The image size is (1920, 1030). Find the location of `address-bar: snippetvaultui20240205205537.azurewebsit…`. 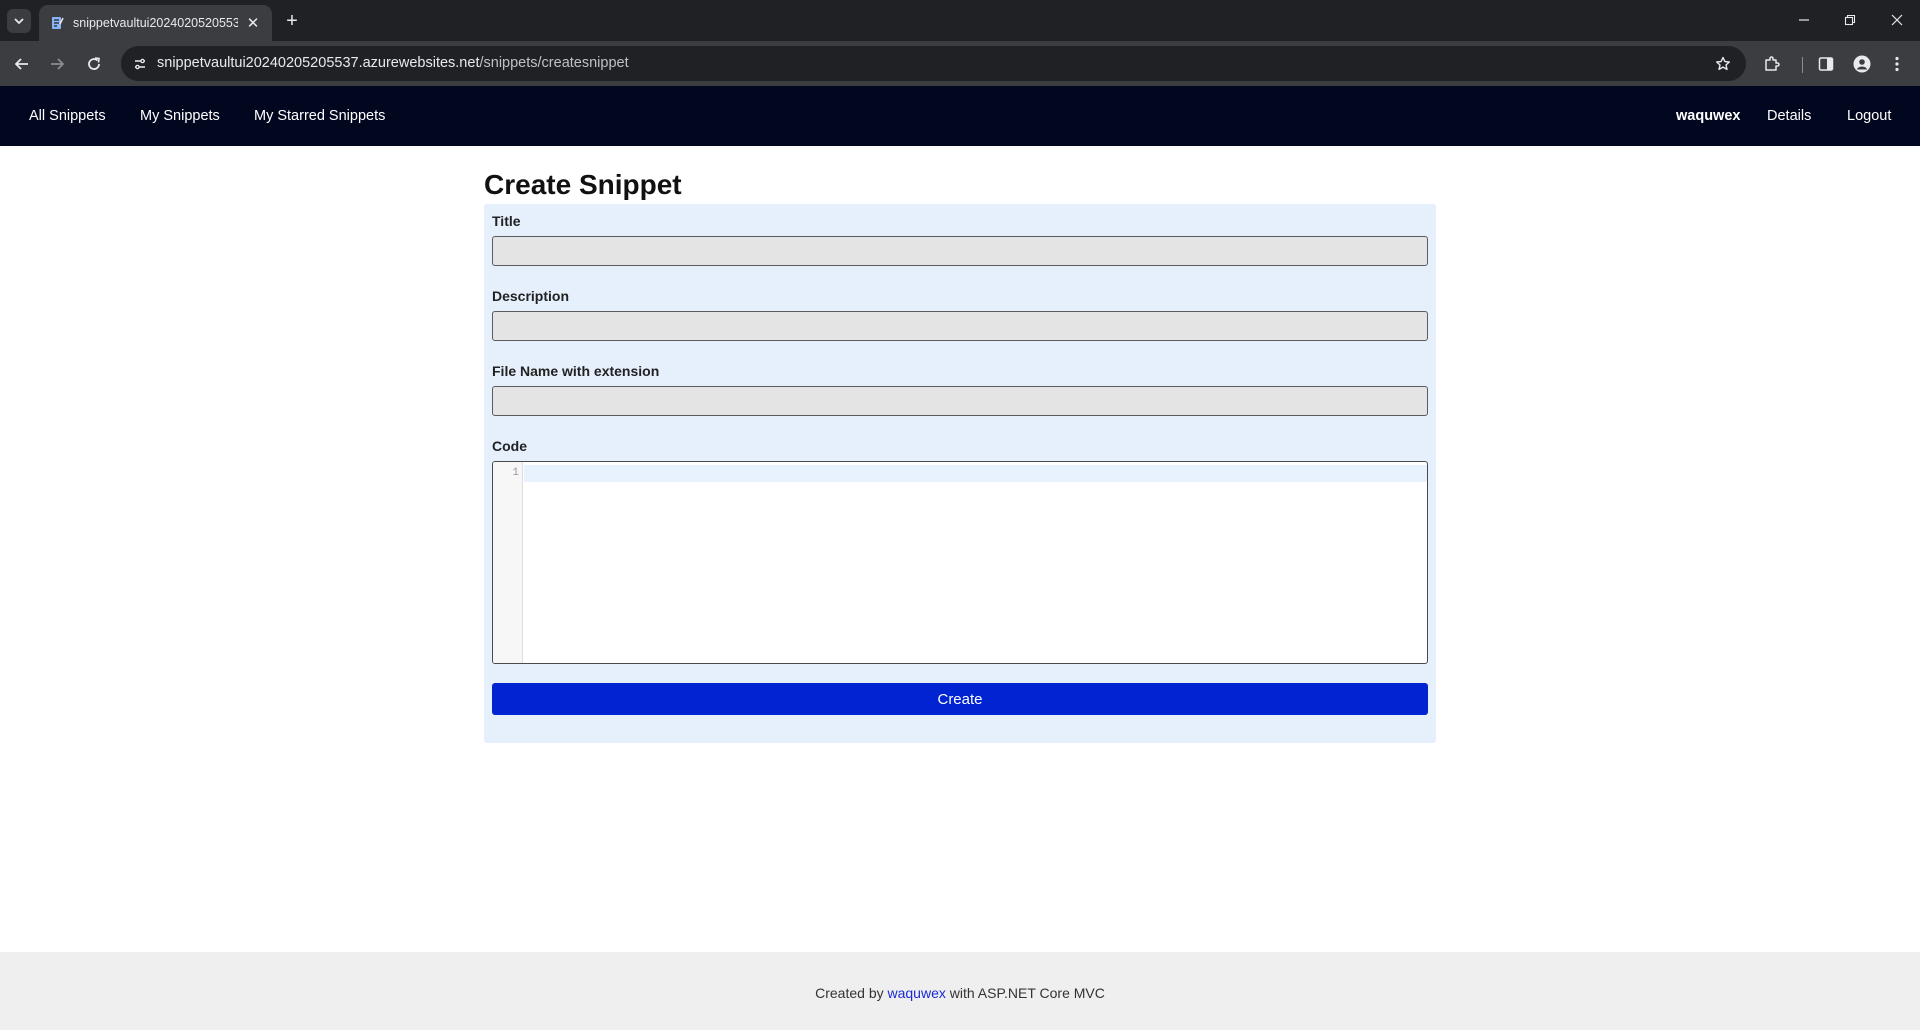

address-bar: snippetvaultui20240205205537.azurewebsit… is located at coordinates (933, 63).